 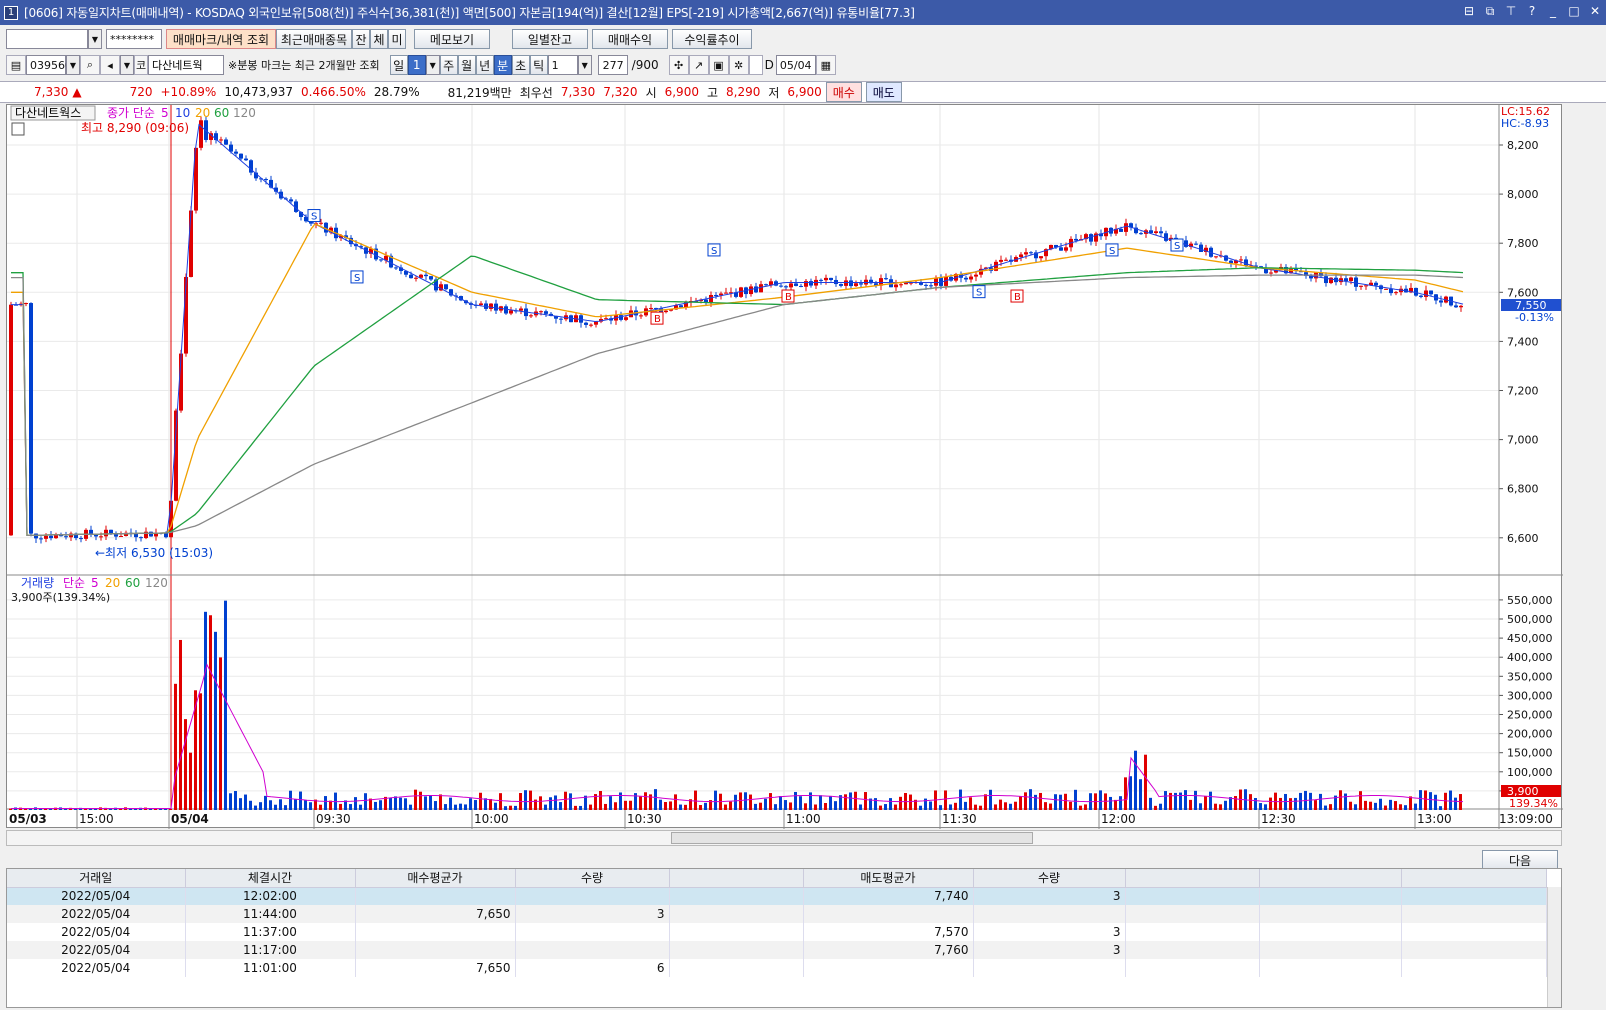 I want to click on table-row: 2022/05/04 11:01:00 7,650 6, so click(x=777, y=968).